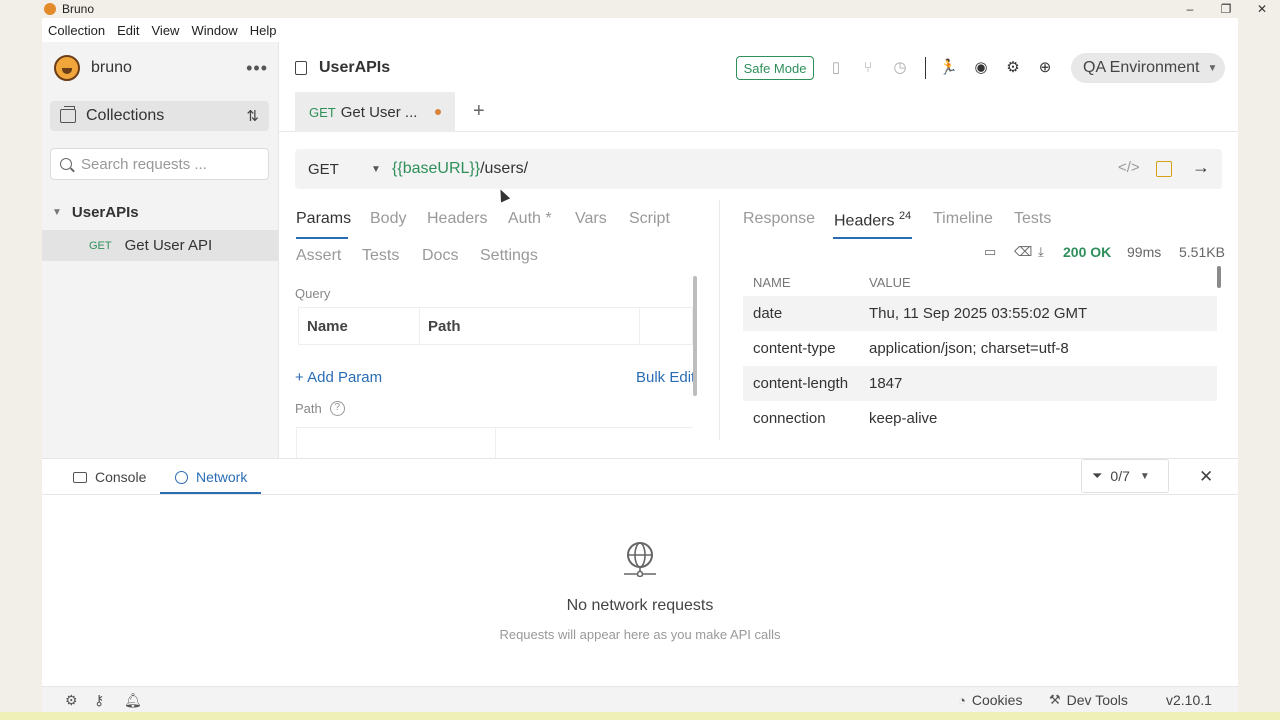 This screenshot has height=720, width=1280. I want to click on filter-icon: ⏷, so click(1097, 475).